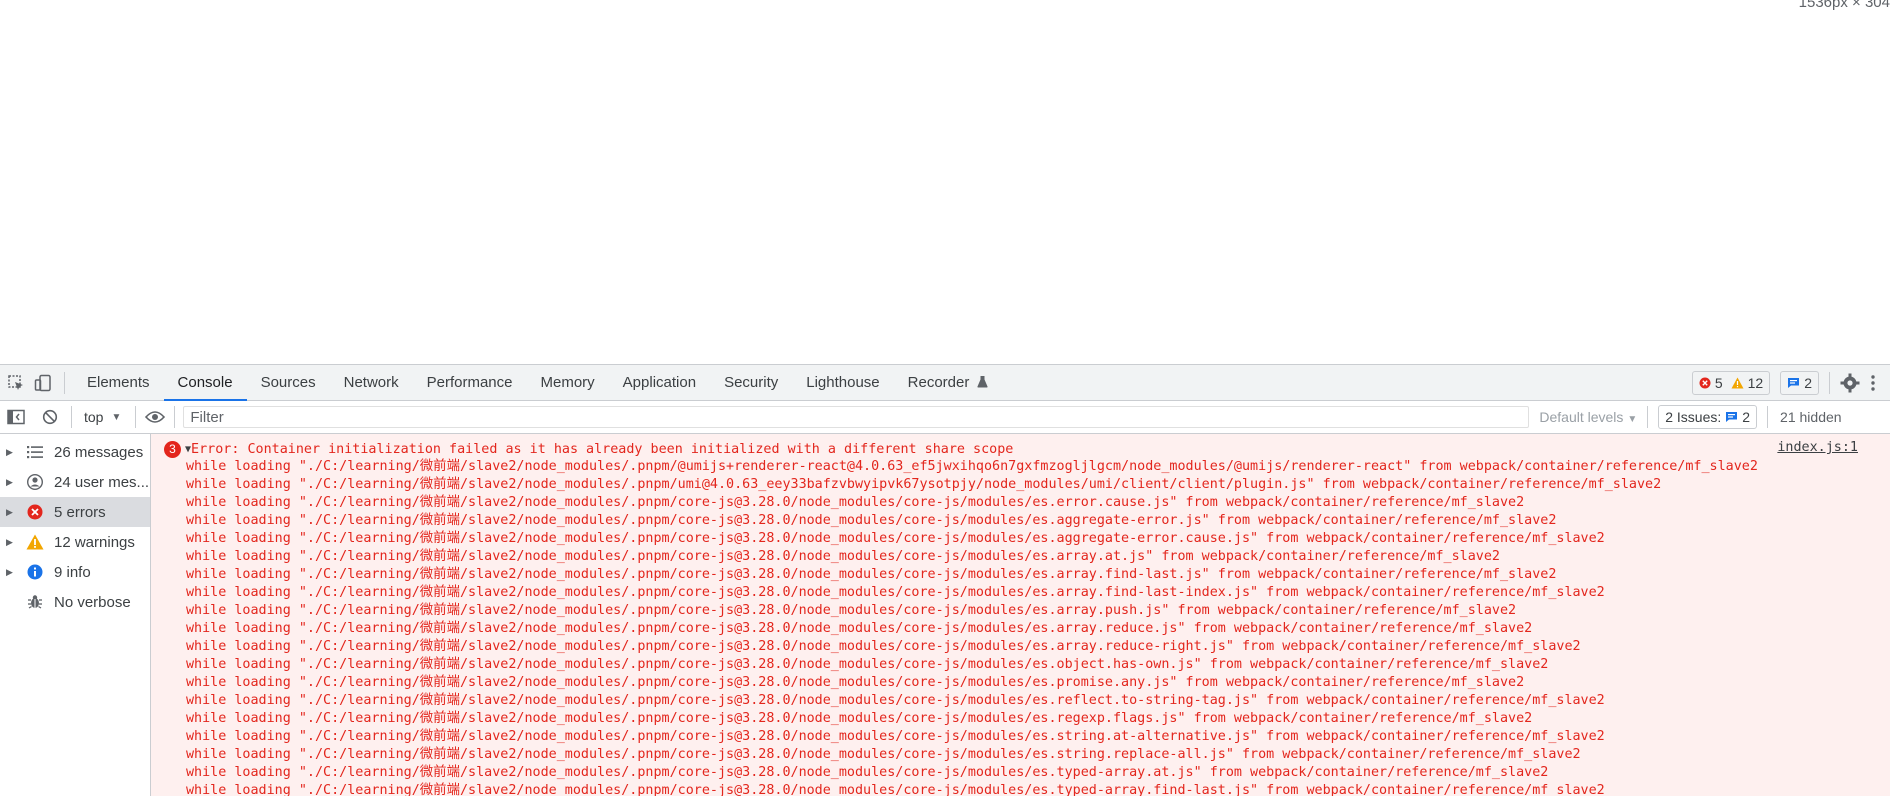 This screenshot has height=796, width=1890. Describe the element at coordinates (94, 417) in the screenshot. I see `context-value: top` at that location.